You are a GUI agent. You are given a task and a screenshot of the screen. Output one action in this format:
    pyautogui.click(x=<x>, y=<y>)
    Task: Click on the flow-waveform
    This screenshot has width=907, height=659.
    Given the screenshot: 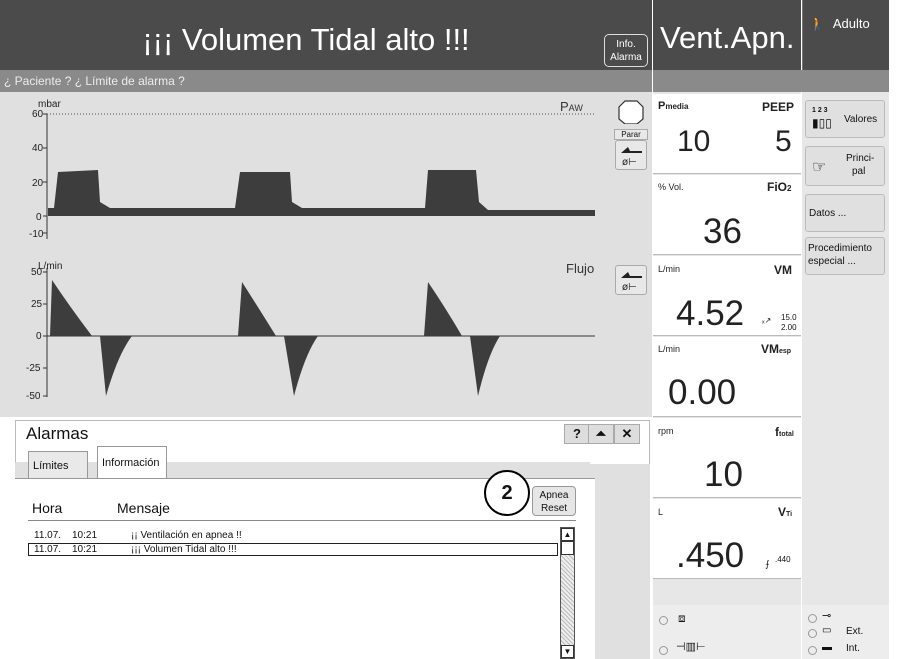 What is the action you would take?
    pyautogui.click(x=275, y=338)
    